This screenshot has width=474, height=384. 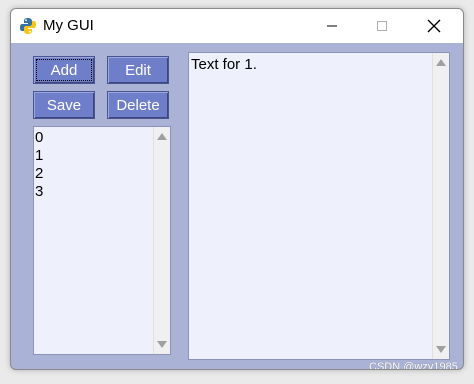 What do you see at coordinates (237, 26) in the screenshot?
I see `title-bar: My GUI` at bounding box center [237, 26].